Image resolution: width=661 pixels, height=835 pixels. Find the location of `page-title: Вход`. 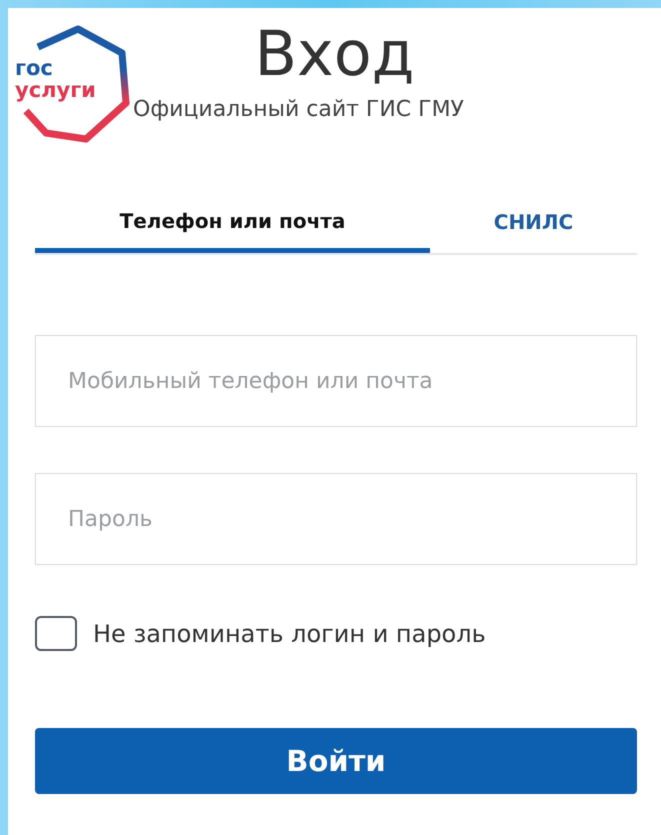

page-title: Вход is located at coordinates (334, 54).